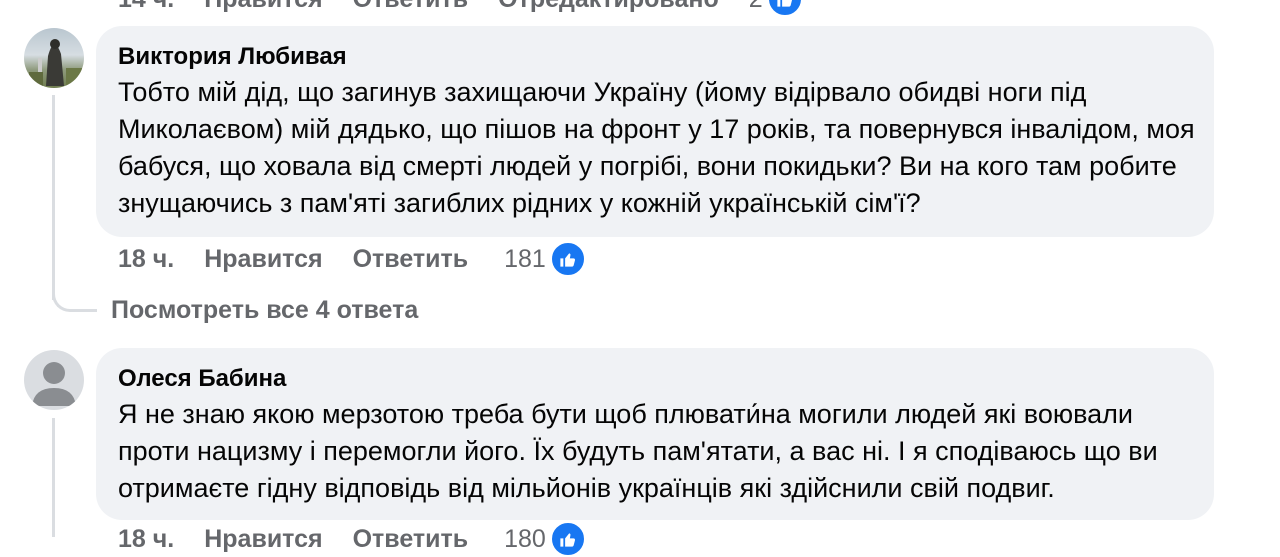 The width and height of the screenshot is (1280, 557). Describe the element at coordinates (525, 539) in the screenshot. I see `reaction-count: 180` at that location.